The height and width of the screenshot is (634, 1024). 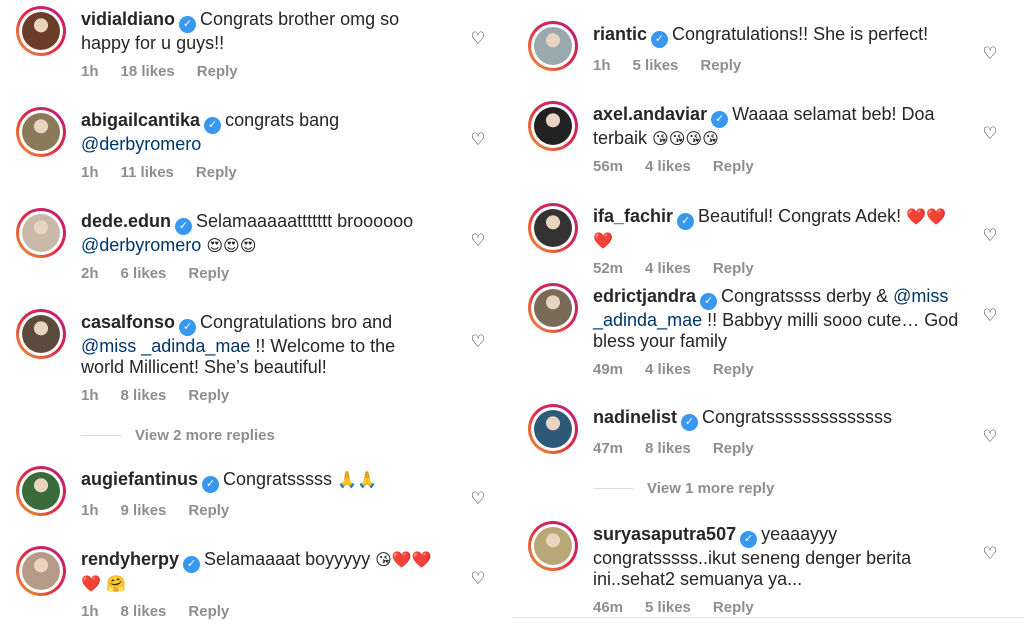 I want to click on comment-meta: 56m 4 likes Reply, so click(x=778, y=166).